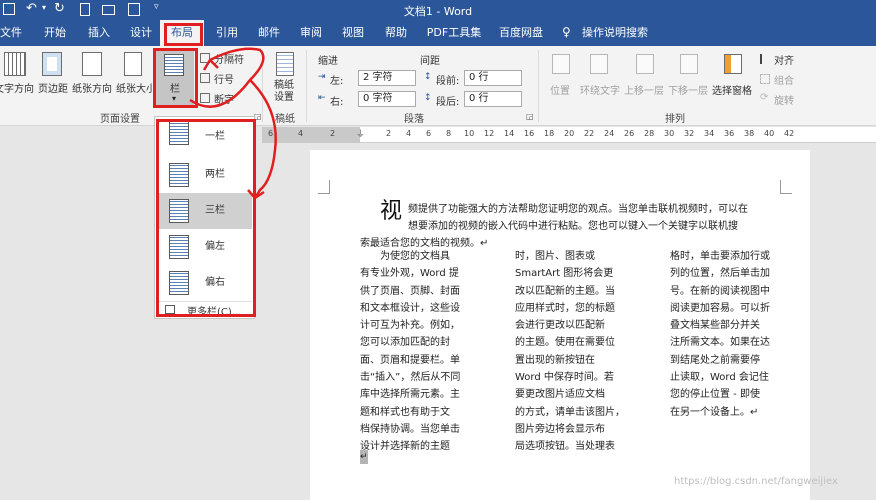 Image resolution: width=876 pixels, height=500 pixels. I want to click on columns-label: 栏, so click(175, 89).